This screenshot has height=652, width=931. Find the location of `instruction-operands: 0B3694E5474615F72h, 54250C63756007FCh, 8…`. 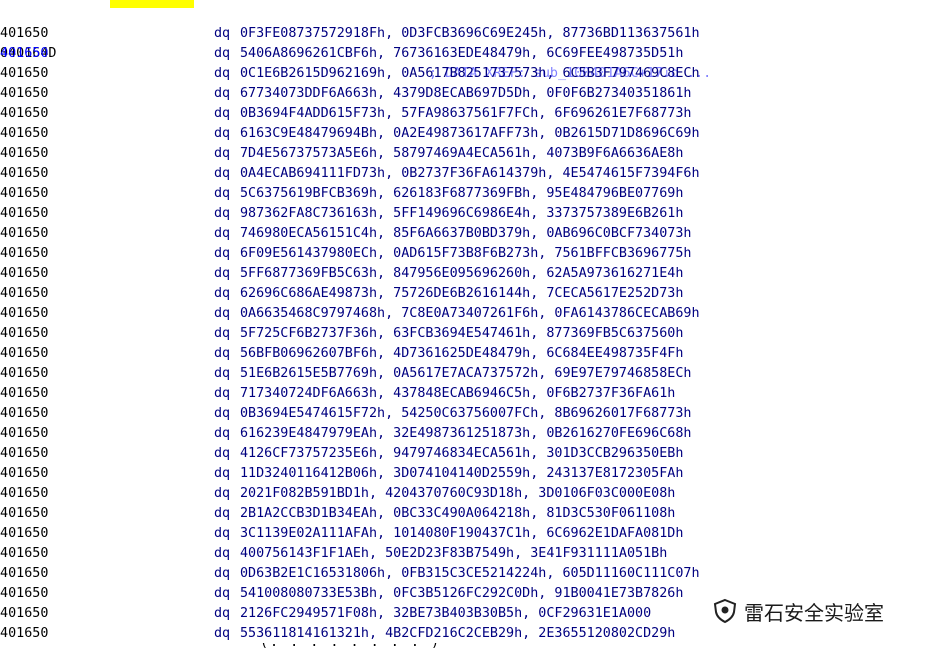

instruction-operands: 0B3694E5474615F72h, 54250C63756007FCh, 8… is located at coordinates (465, 414).